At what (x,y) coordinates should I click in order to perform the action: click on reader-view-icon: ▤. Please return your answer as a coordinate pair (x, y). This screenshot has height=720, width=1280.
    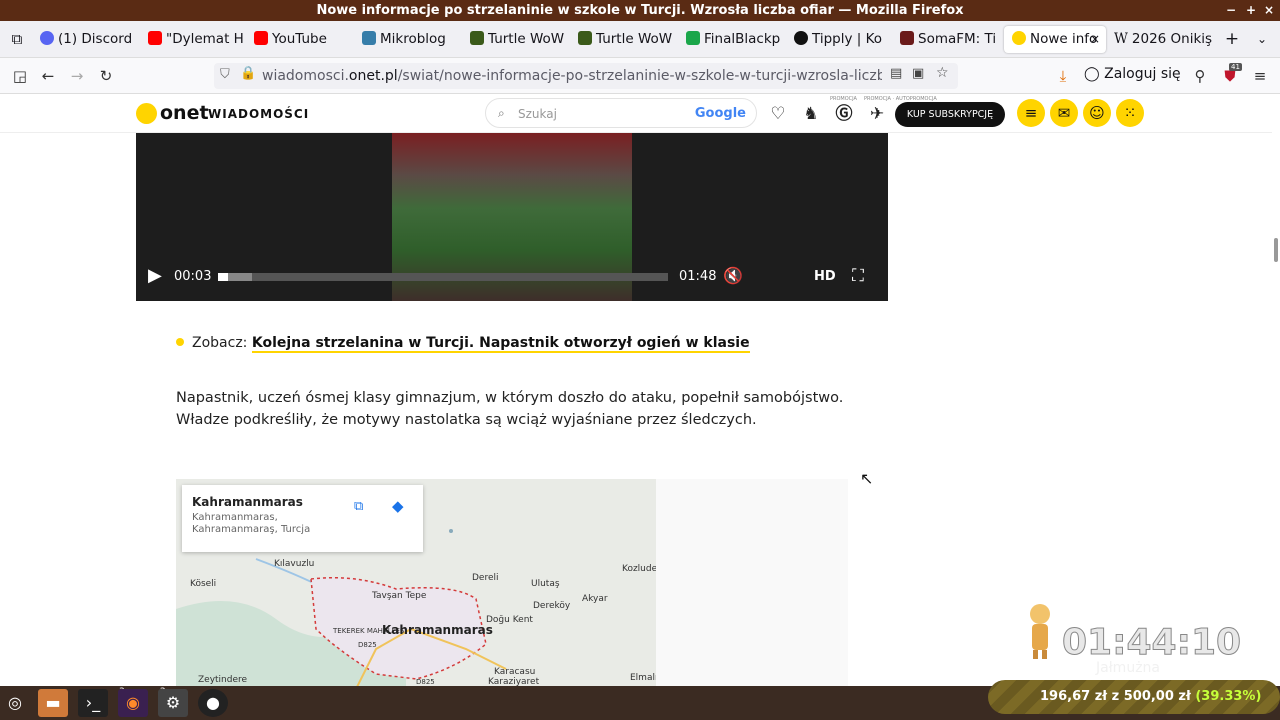
    Looking at the image, I should click on (896, 73).